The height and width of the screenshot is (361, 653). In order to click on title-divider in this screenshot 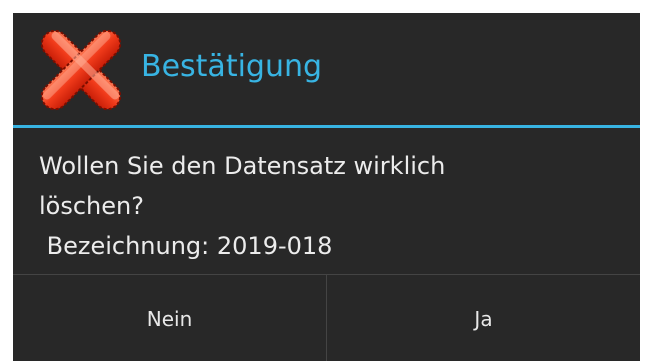, I will do `click(326, 126)`.